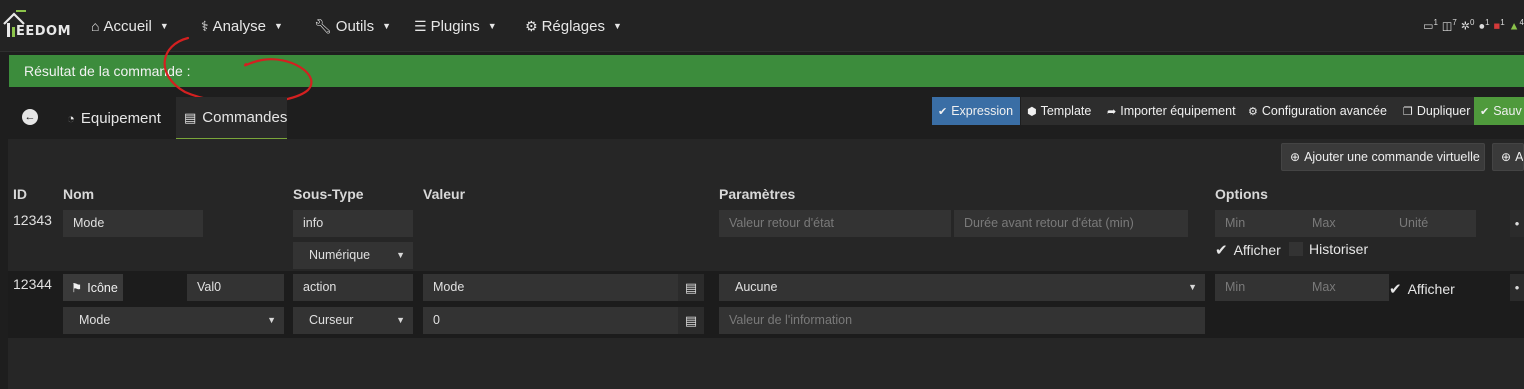 The image size is (1524, 389). I want to click on copy-icon: ❐, so click(1408, 111).